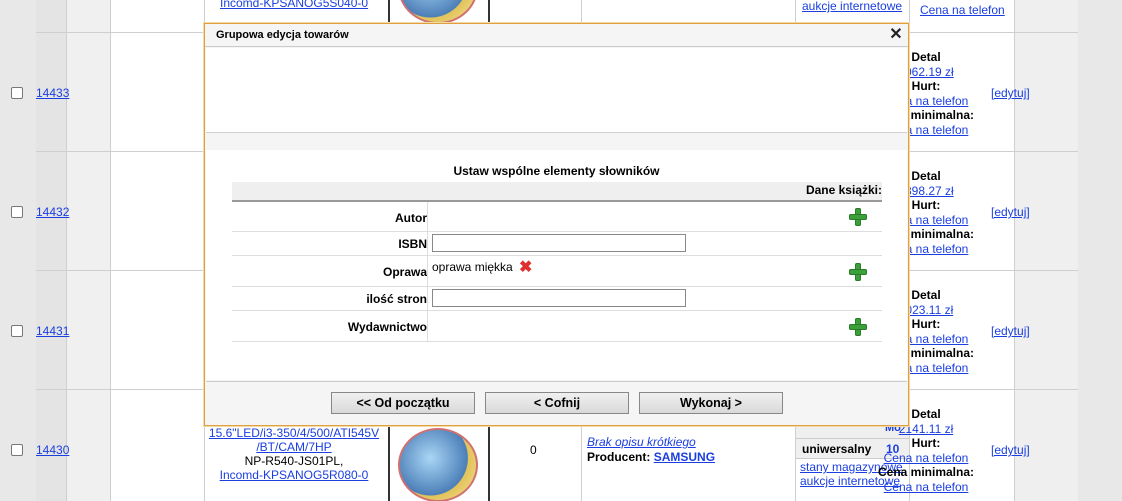 The image size is (1122, 501). I want to click on row-id-link: 14433, so click(52, 93).